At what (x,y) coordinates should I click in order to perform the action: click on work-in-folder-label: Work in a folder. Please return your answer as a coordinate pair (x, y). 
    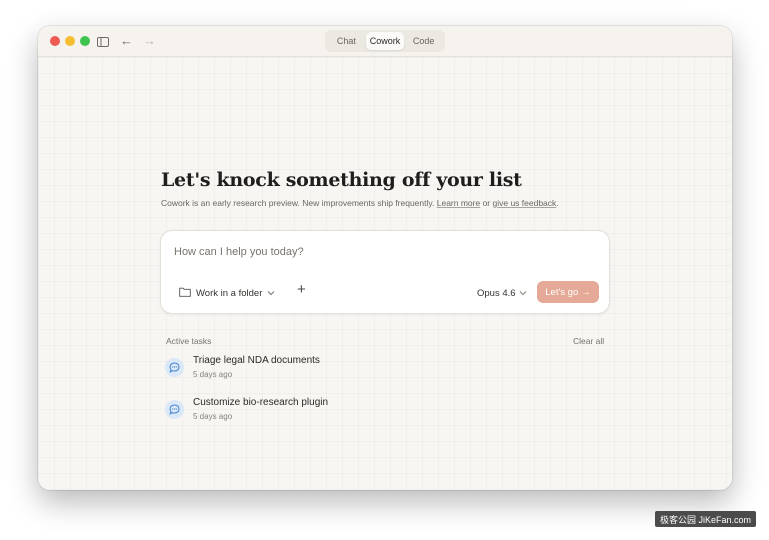
    Looking at the image, I should click on (229, 293).